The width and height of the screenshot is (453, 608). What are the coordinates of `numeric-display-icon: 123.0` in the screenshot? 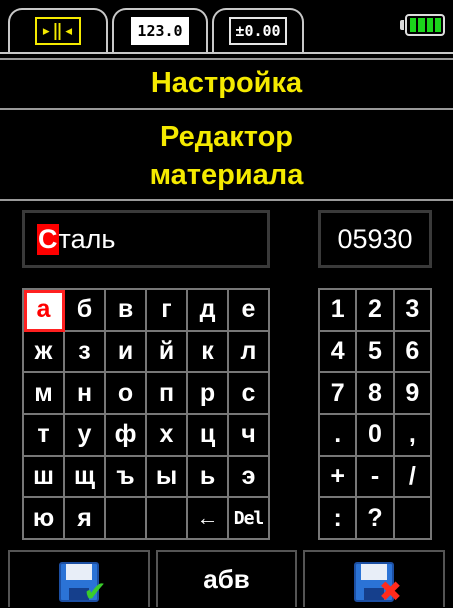 It's located at (160, 31).